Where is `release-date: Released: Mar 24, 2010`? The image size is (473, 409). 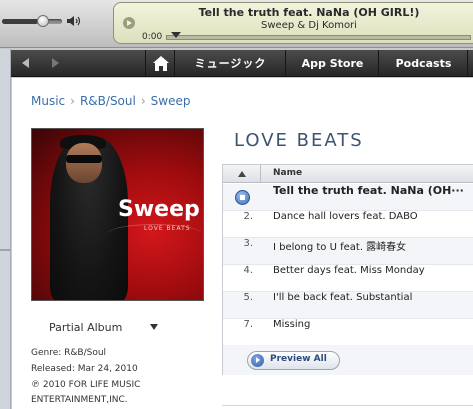 release-date: Released: Mar 24, 2010 is located at coordinates (84, 369).